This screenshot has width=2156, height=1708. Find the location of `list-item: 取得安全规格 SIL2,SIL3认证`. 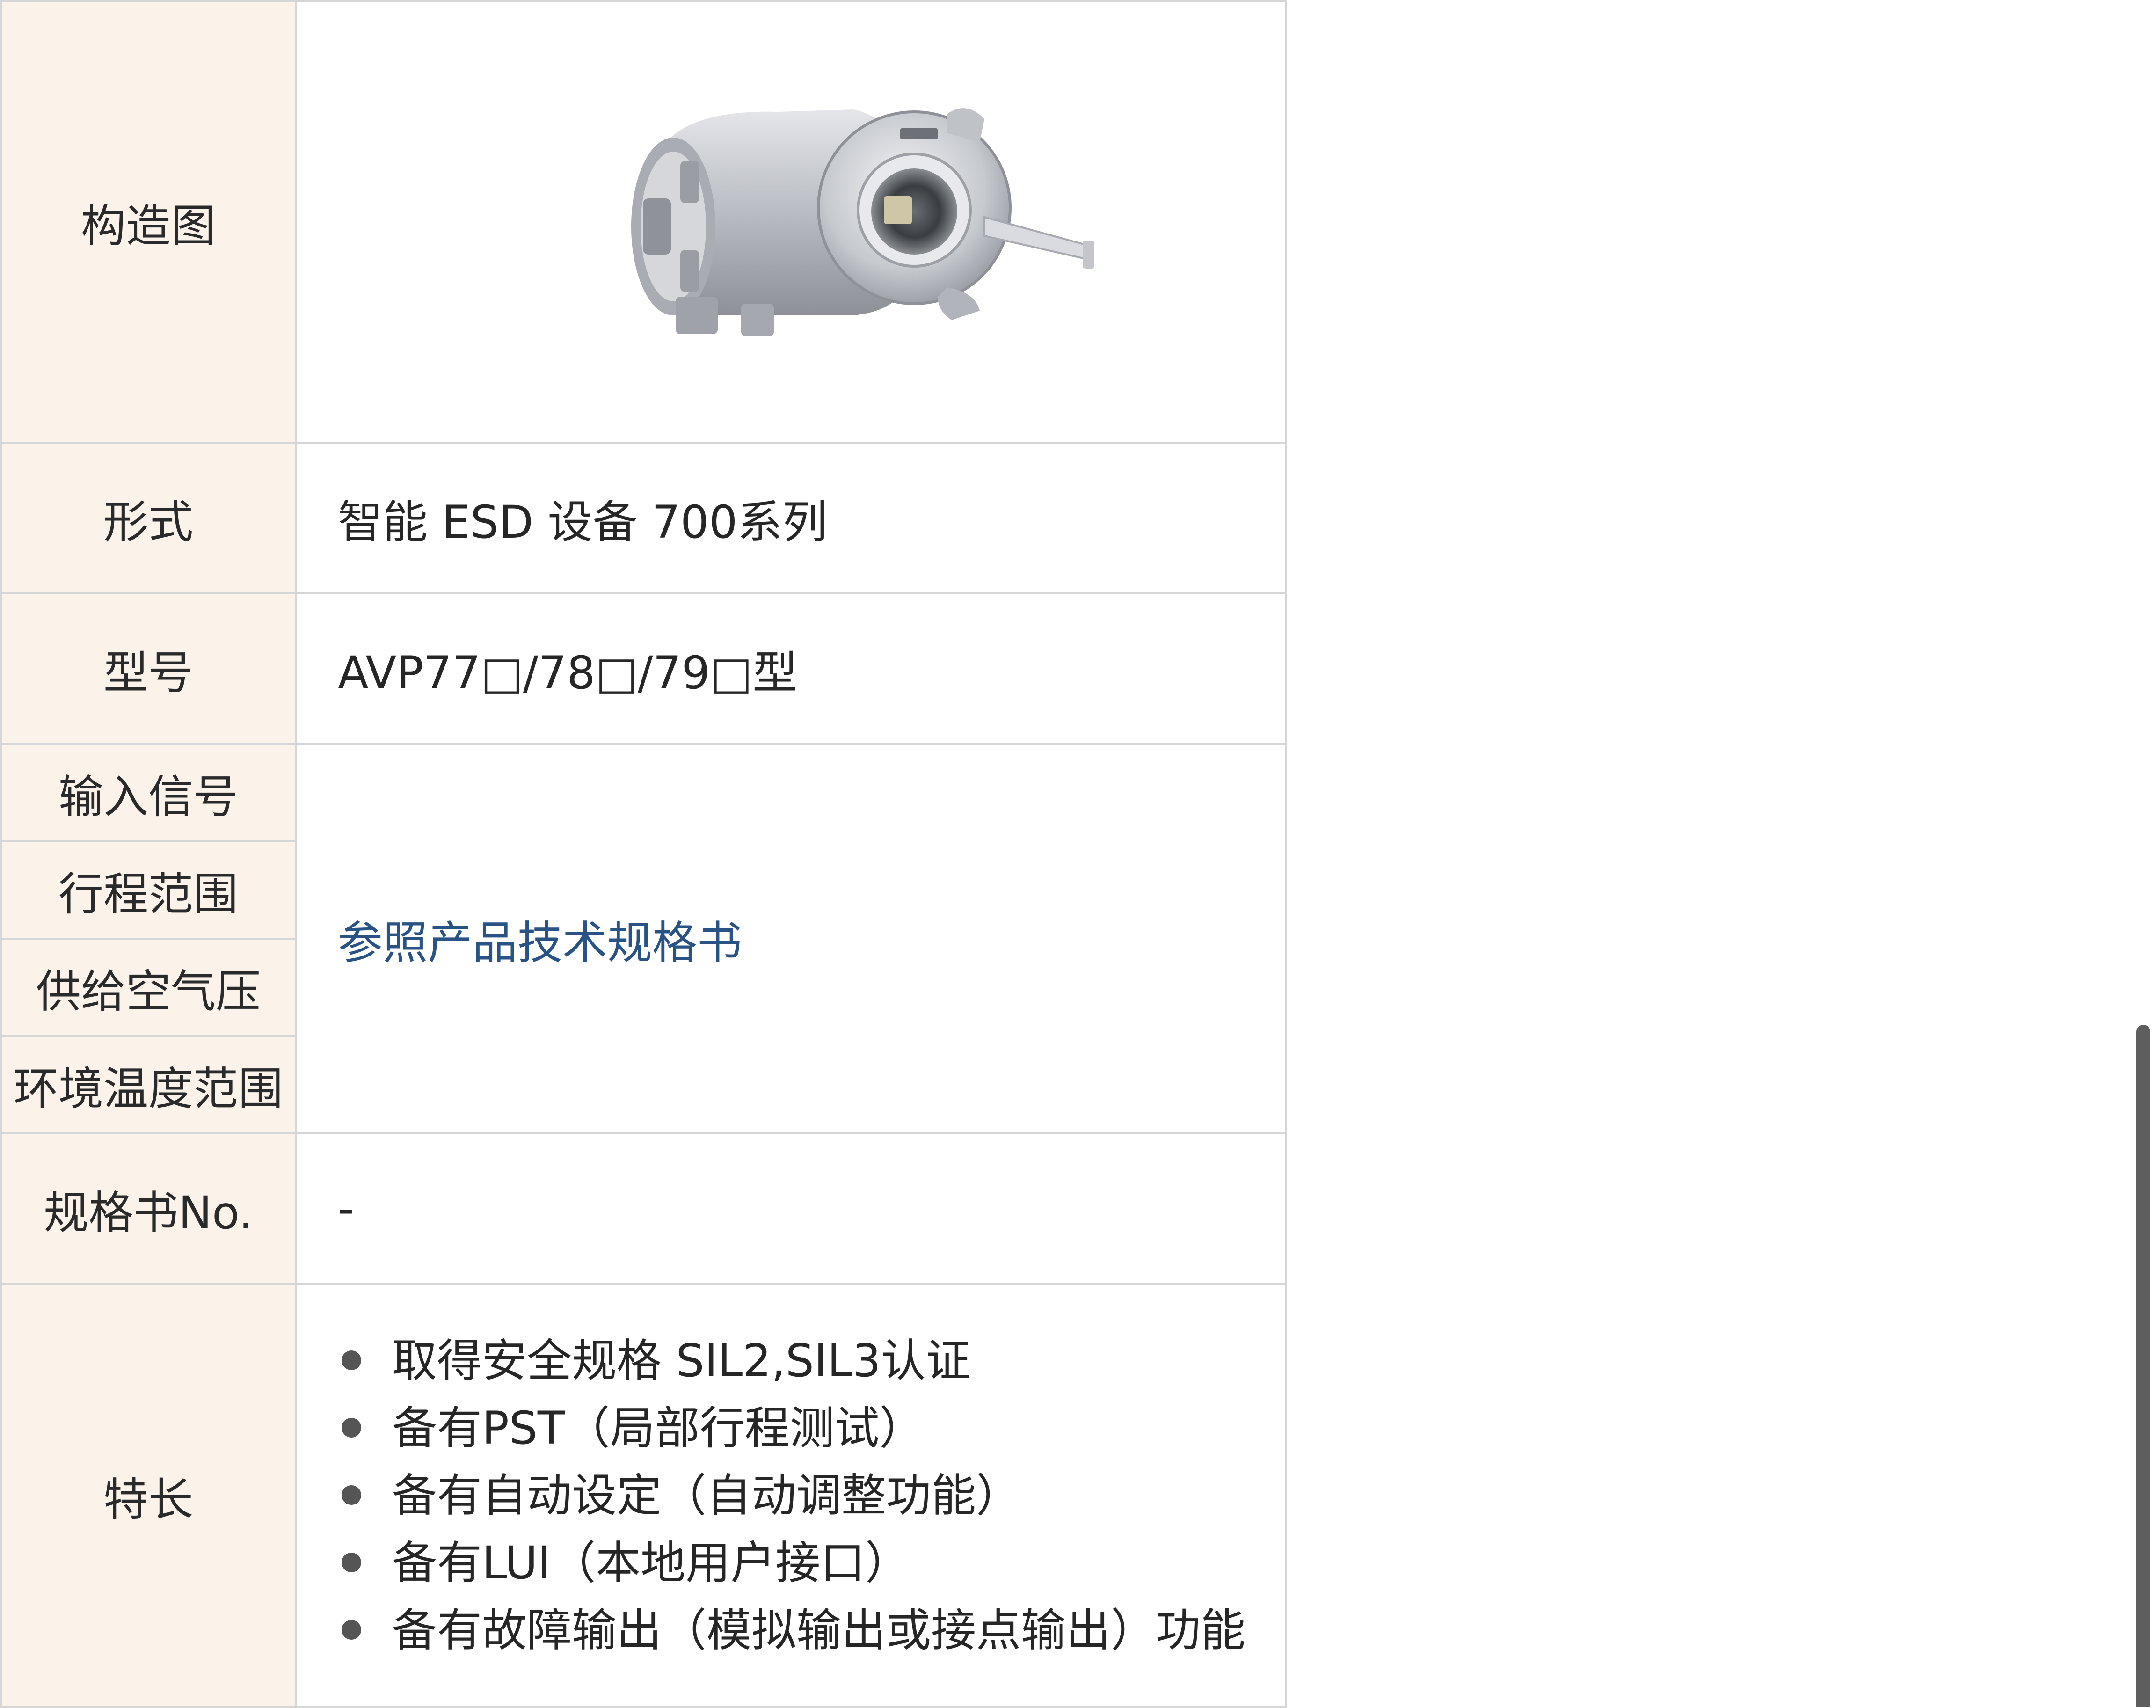

list-item: 取得安全规格 SIL2,SIL3认证 is located at coordinates (813, 1360).